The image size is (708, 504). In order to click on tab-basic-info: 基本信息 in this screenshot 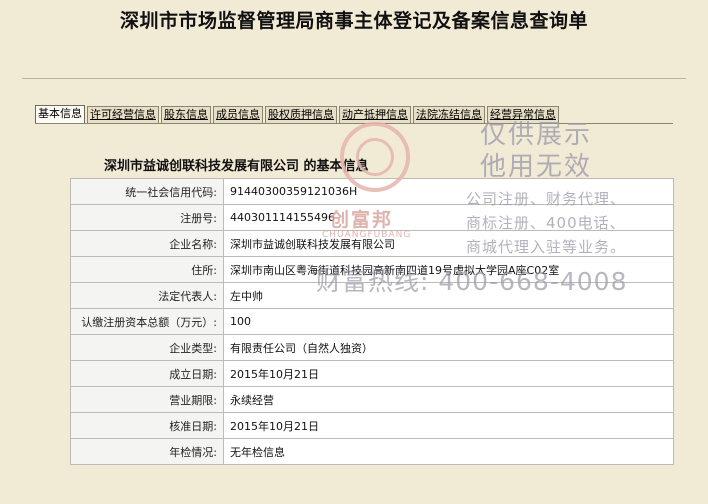, I will do `click(60, 114)`.